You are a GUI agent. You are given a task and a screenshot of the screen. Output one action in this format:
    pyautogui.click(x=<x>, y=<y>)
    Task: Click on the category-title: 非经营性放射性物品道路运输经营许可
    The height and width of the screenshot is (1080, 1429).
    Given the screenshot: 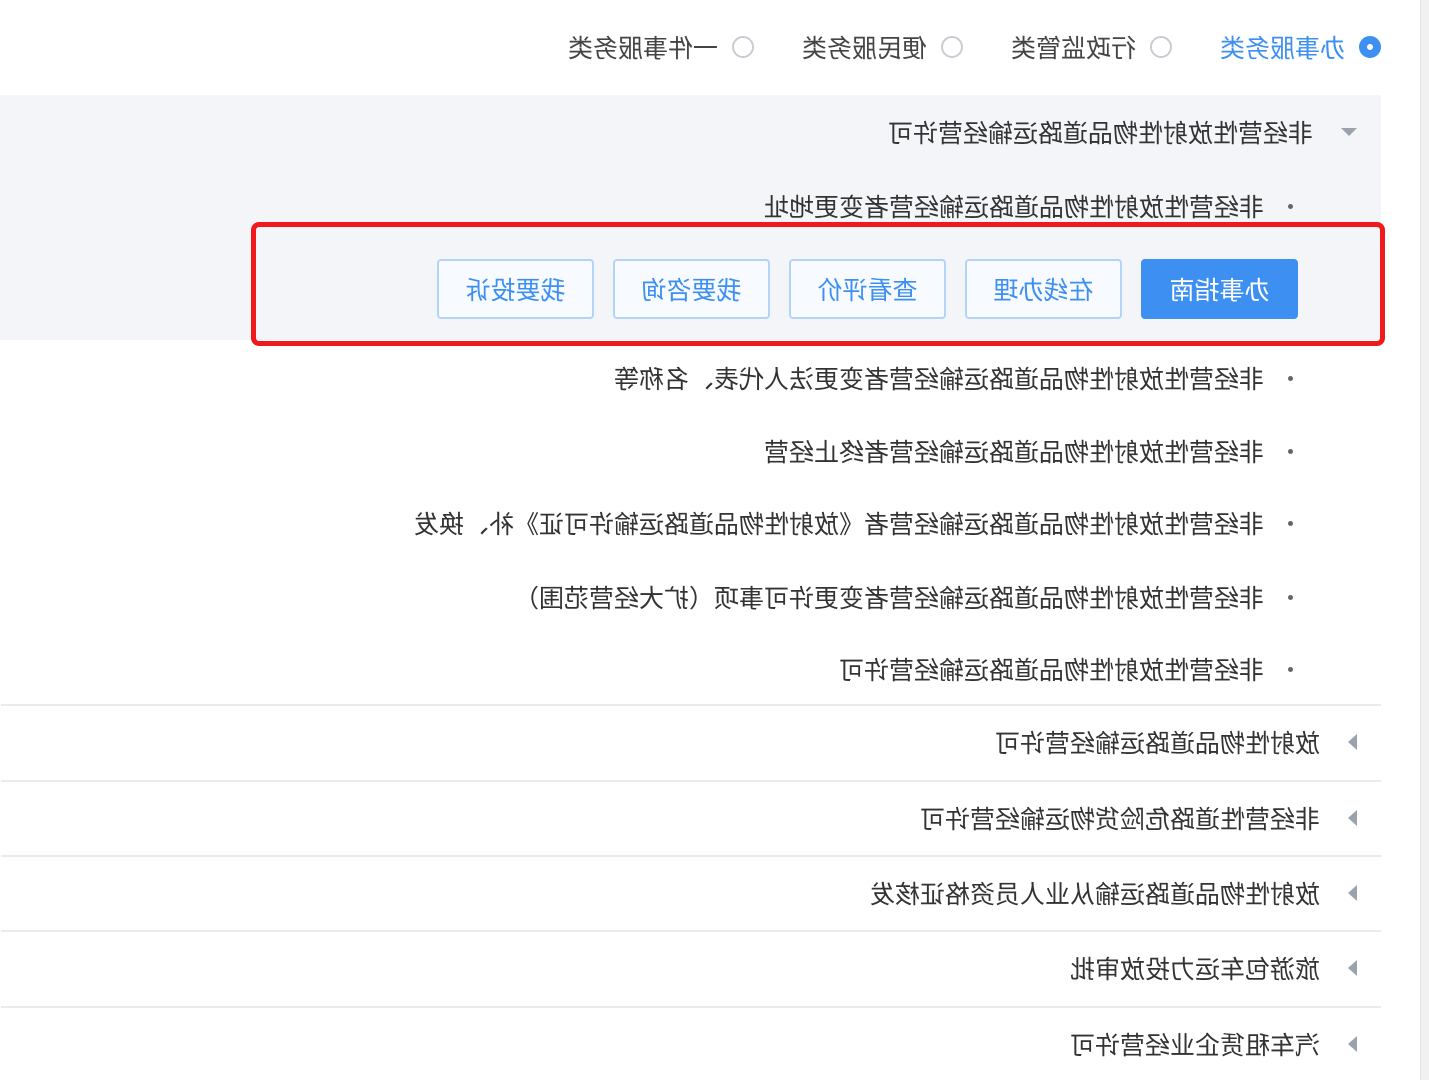 What is the action you would take?
    pyautogui.click(x=1100, y=133)
    